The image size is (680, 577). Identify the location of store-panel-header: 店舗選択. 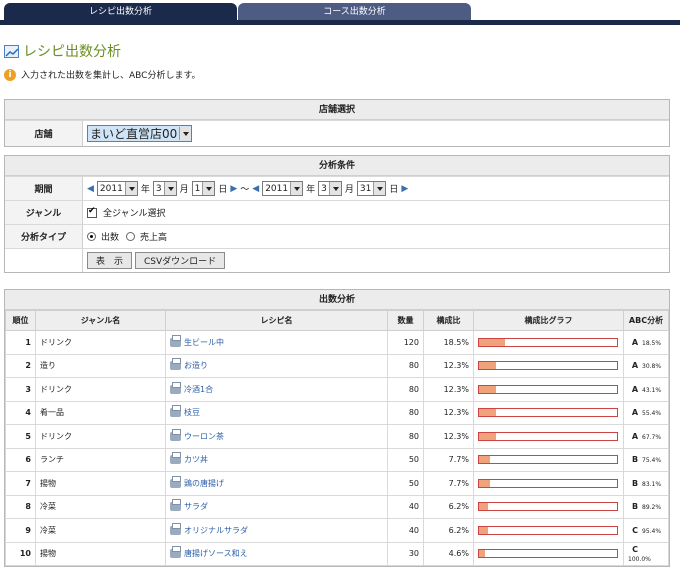
(337, 110).